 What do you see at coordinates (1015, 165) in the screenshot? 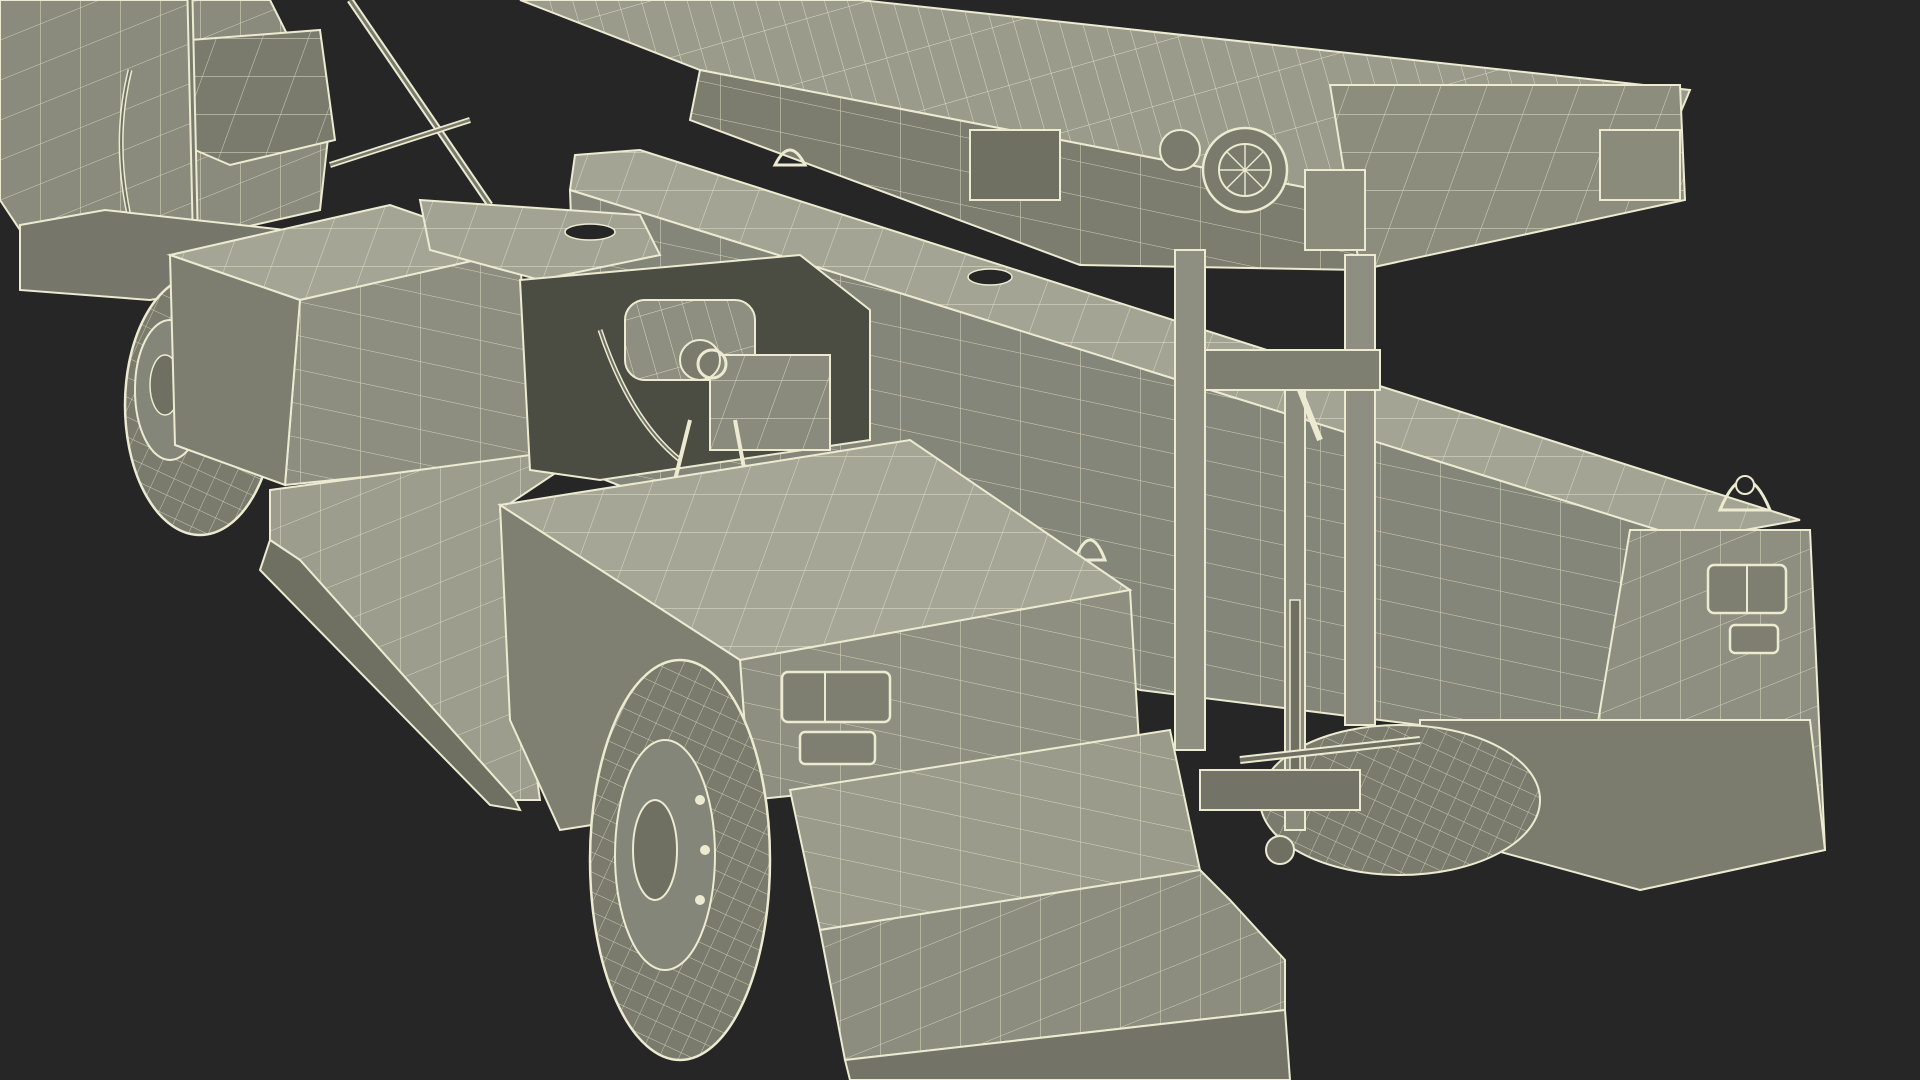
I see `conveyor-lower-bracket` at bounding box center [1015, 165].